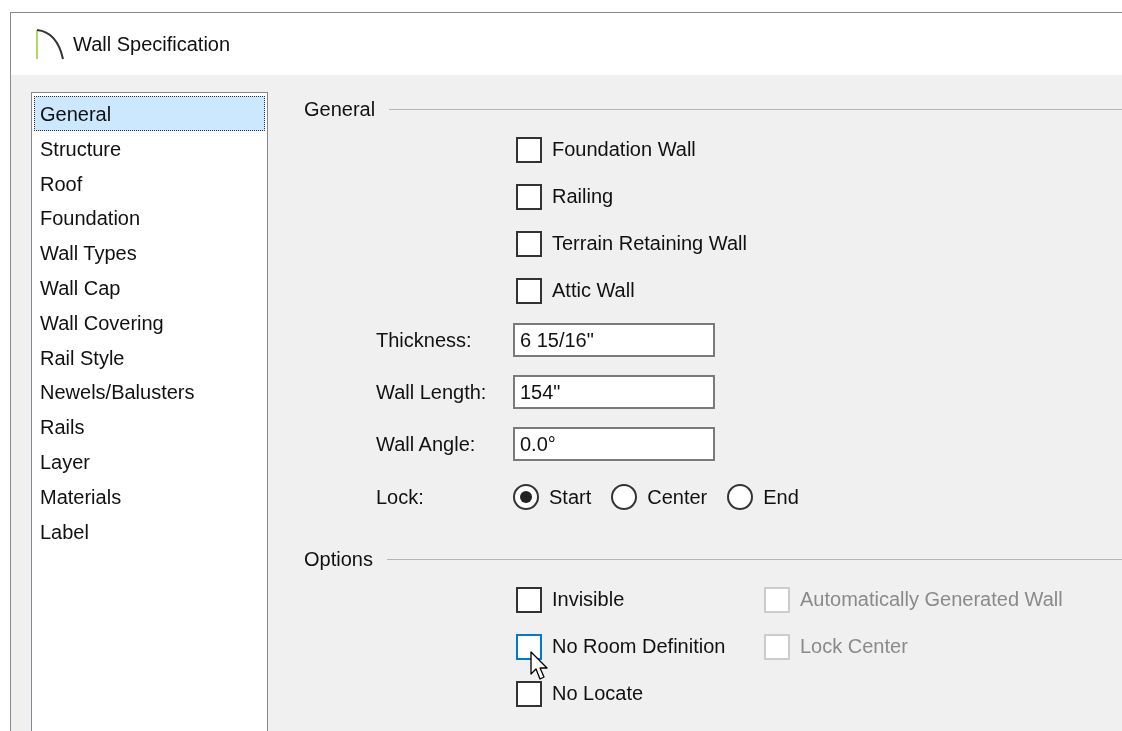  Describe the element at coordinates (614, 392) in the screenshot. I see `input-field: 154"` at that location.